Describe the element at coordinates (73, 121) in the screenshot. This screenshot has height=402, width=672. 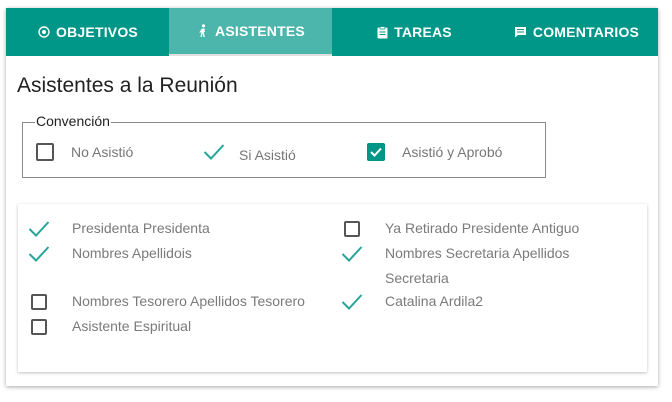
I see `legend-title: Convención` at that location.